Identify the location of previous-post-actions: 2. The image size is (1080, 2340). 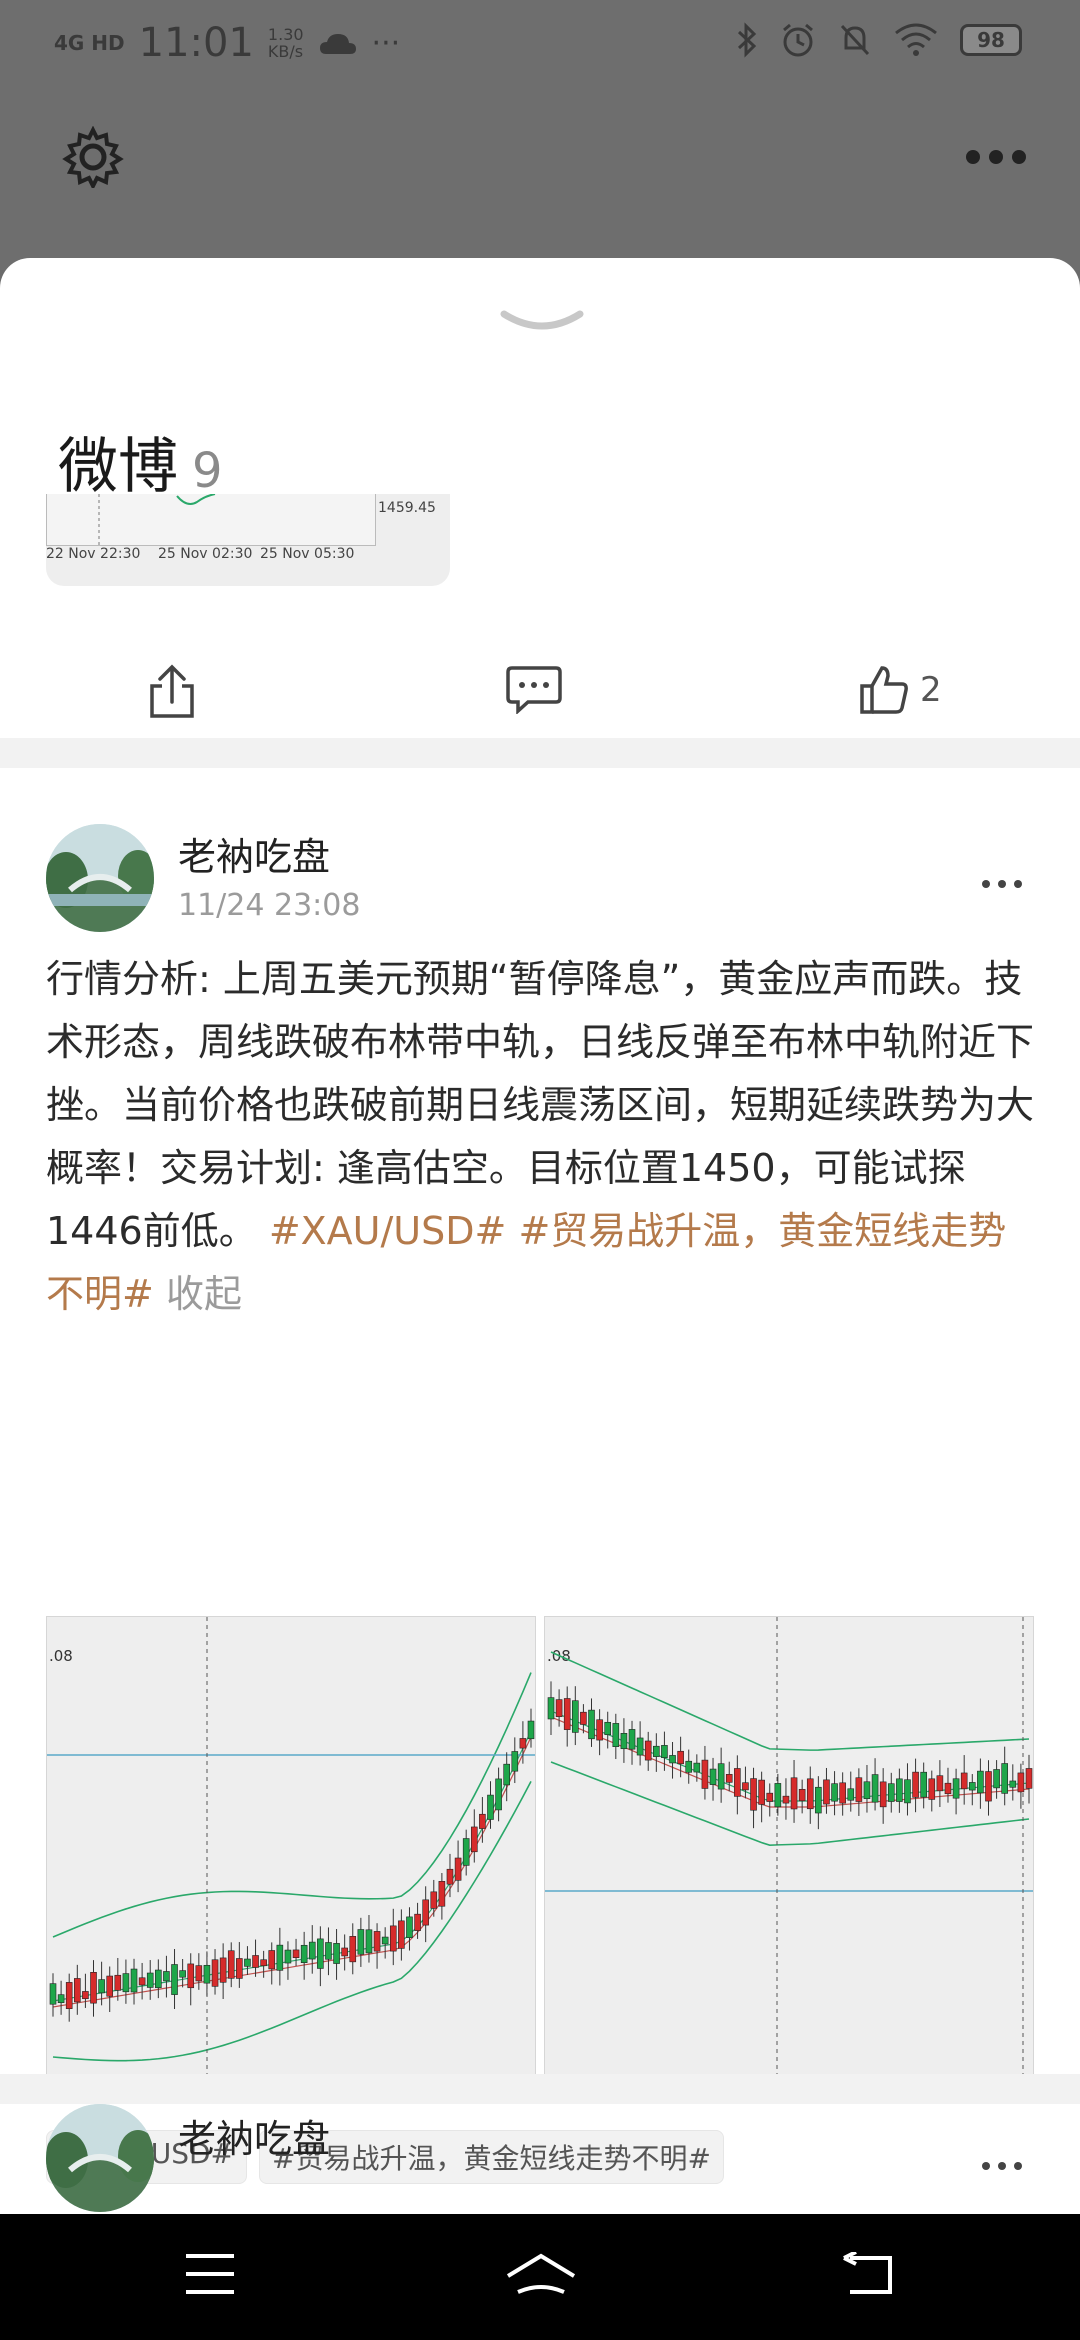
(540, 689).